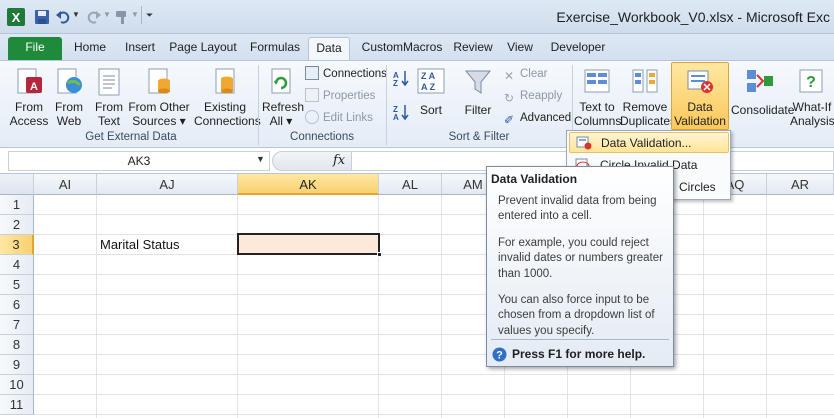  What do you see at coordinates (109, 82) in the screenshot?
I see `text-file-icon` at bounding box center [109, 82].